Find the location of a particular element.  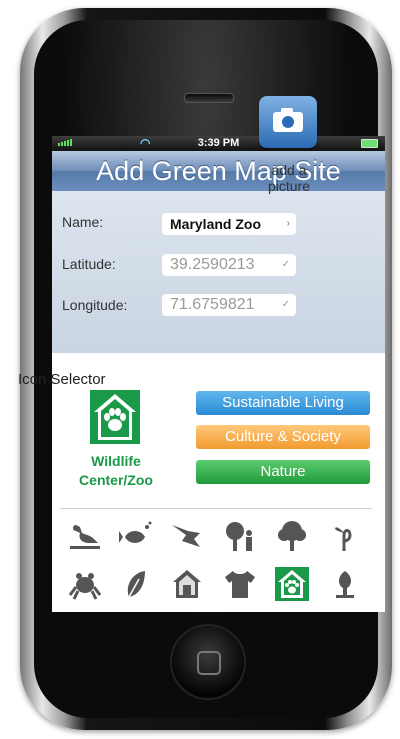

name-field: Maryland Zoo › is located at coordinates (229, 224).